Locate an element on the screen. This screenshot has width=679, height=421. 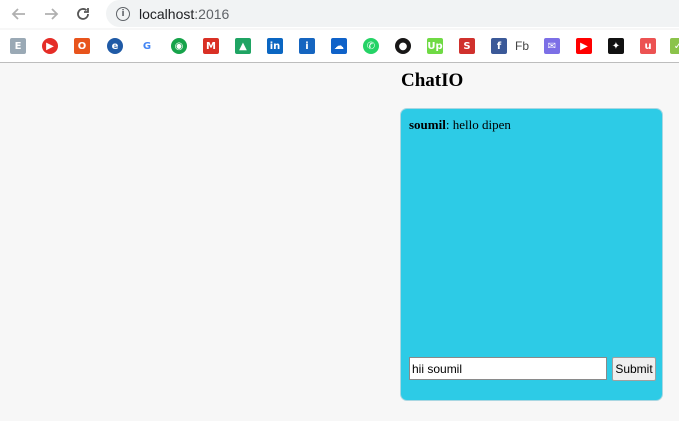
gmail-icon: M is located at coordinates (211, 46).